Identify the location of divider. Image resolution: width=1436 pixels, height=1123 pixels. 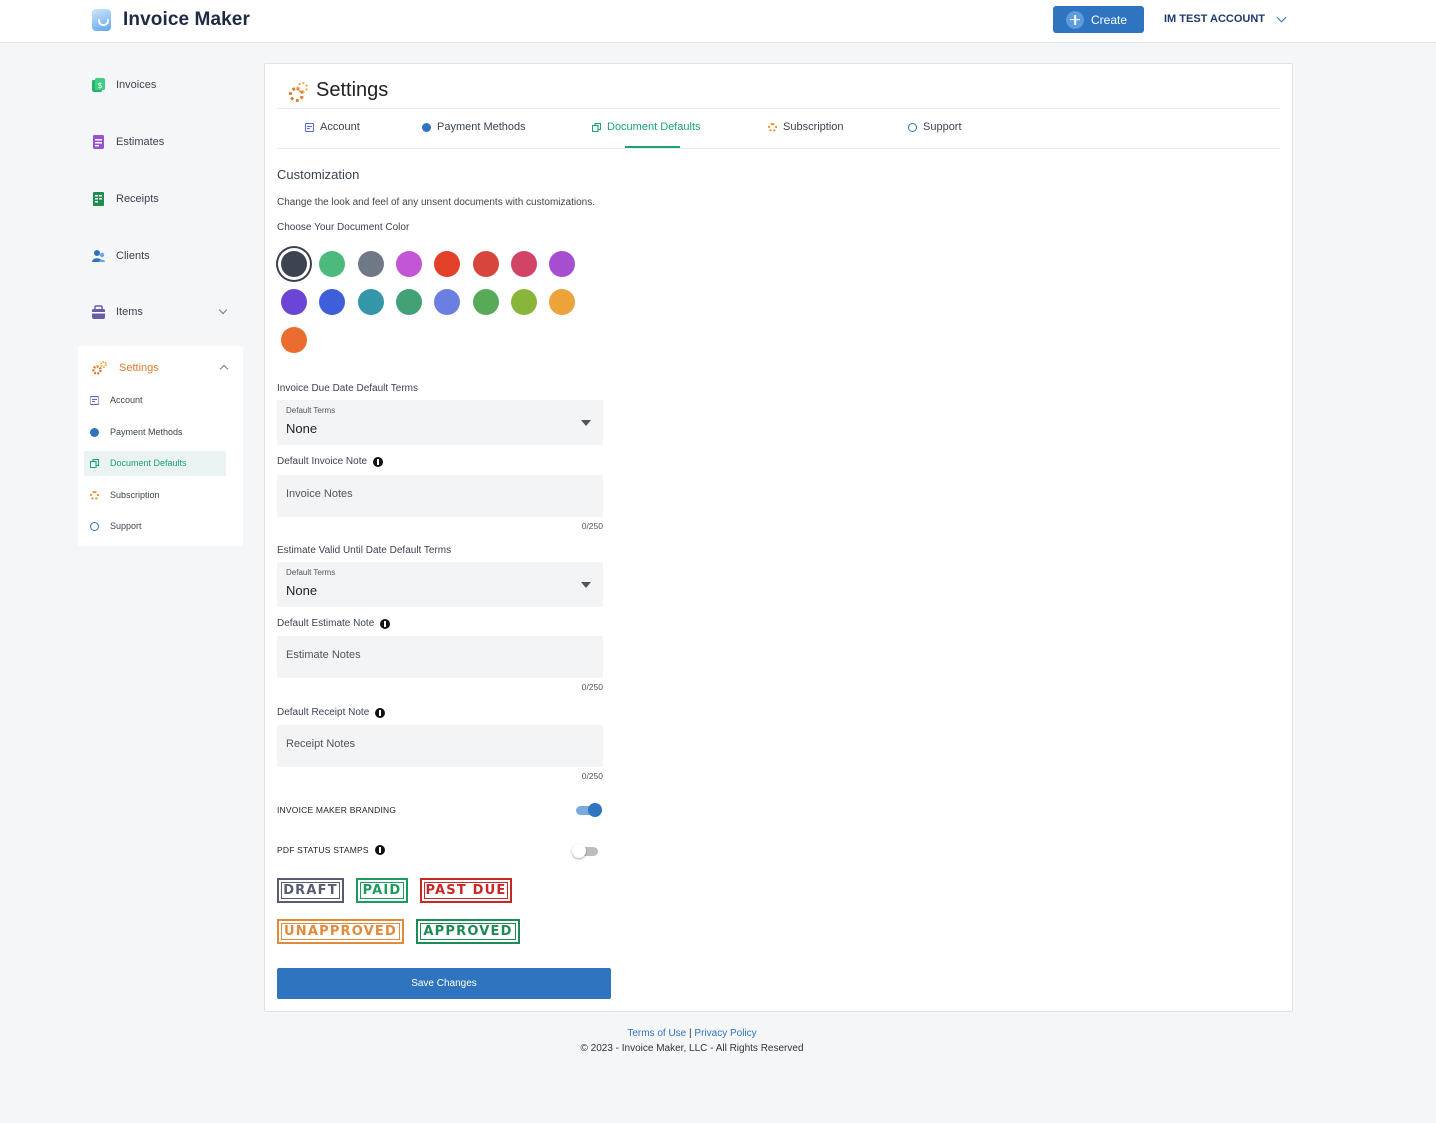
(778, 108).